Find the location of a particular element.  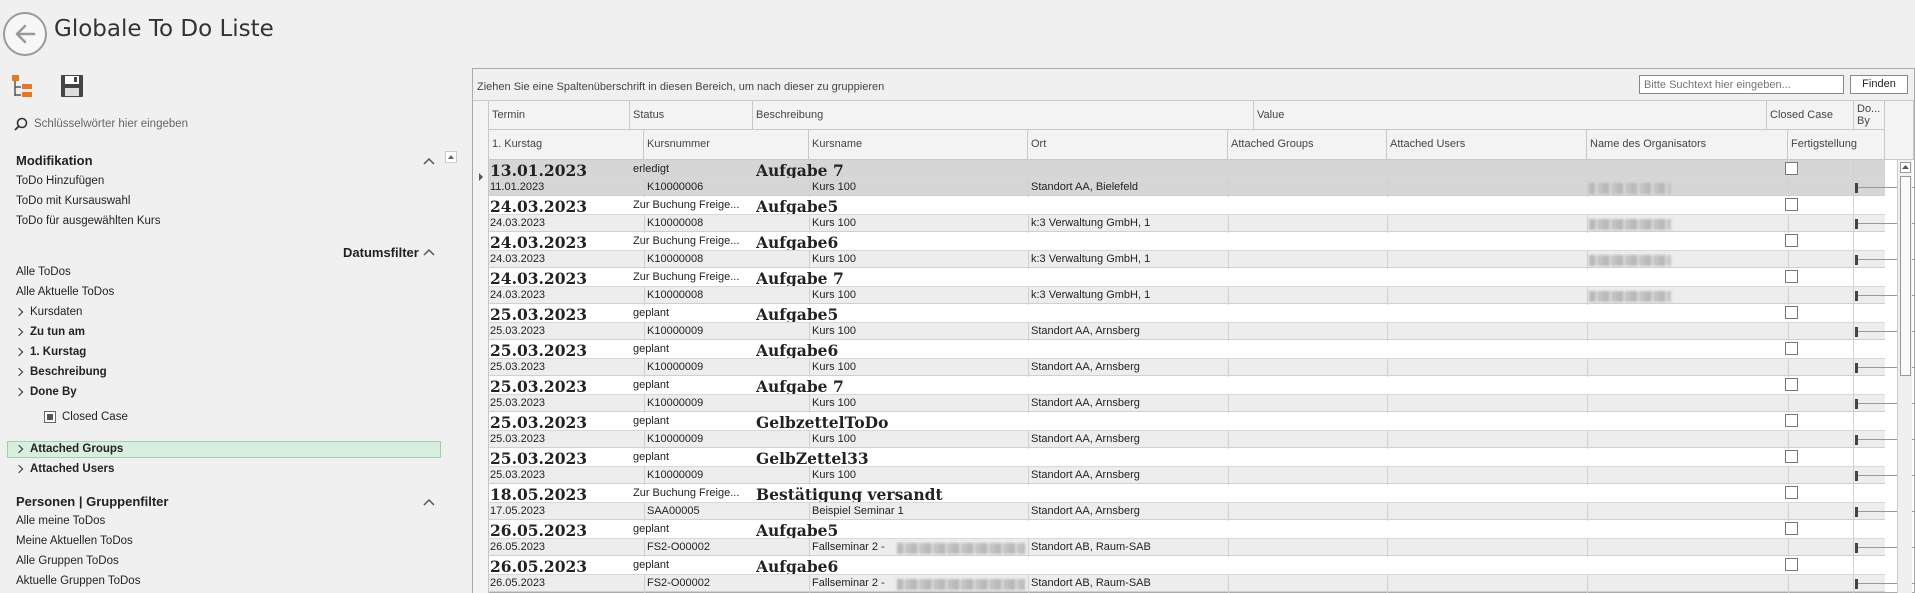

cell-kursnummer: SAA00005 is located at coordinates (673, 511).